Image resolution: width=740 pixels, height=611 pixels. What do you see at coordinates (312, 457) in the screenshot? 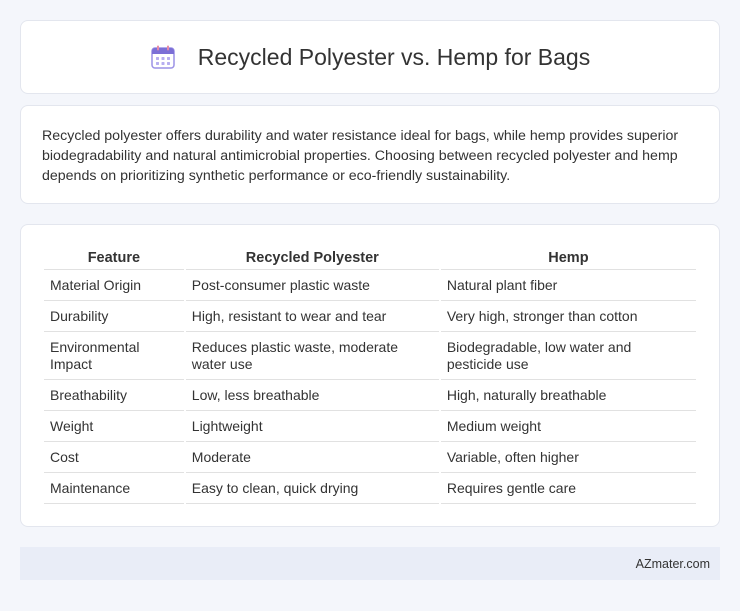
I see `polyester-cell: Moderate` at bounding box center [312, 457].